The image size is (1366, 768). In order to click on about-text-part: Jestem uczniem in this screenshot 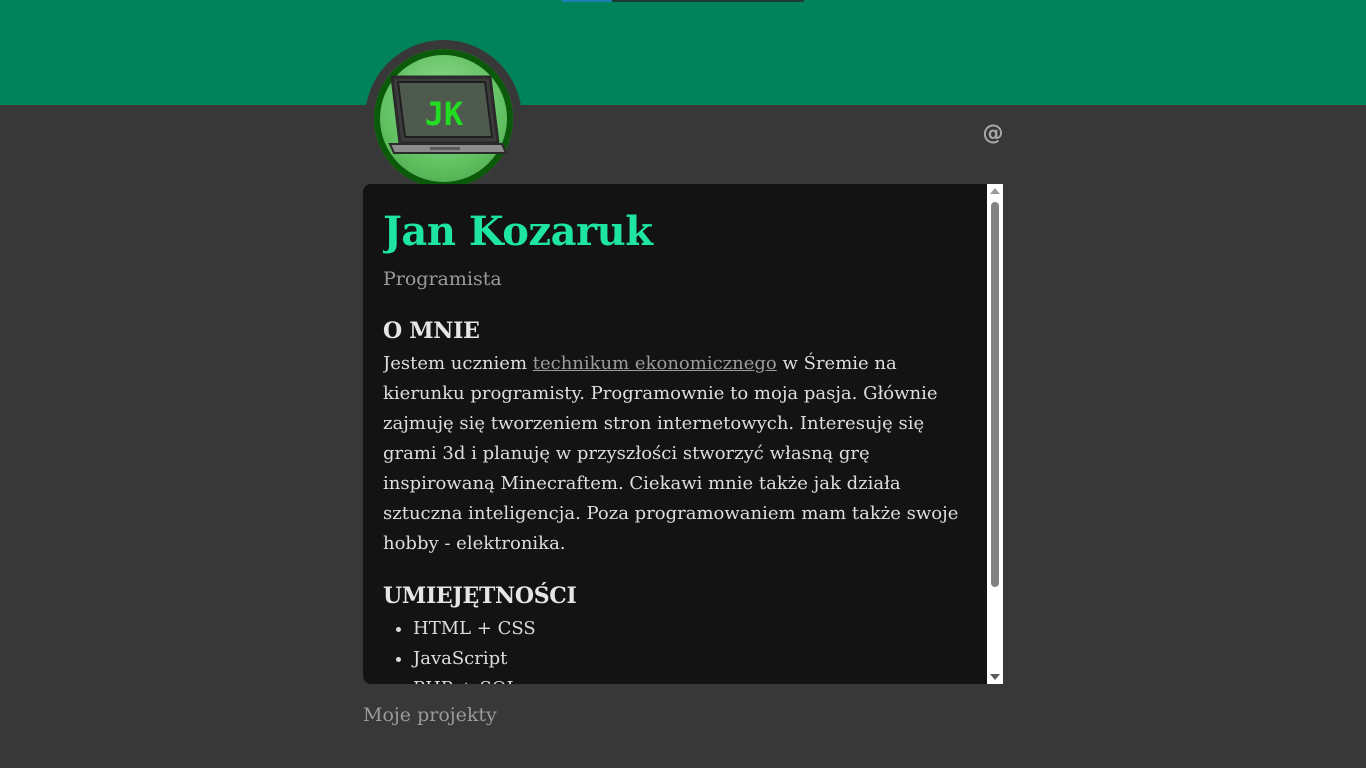, I will do `click(458, 363)`.